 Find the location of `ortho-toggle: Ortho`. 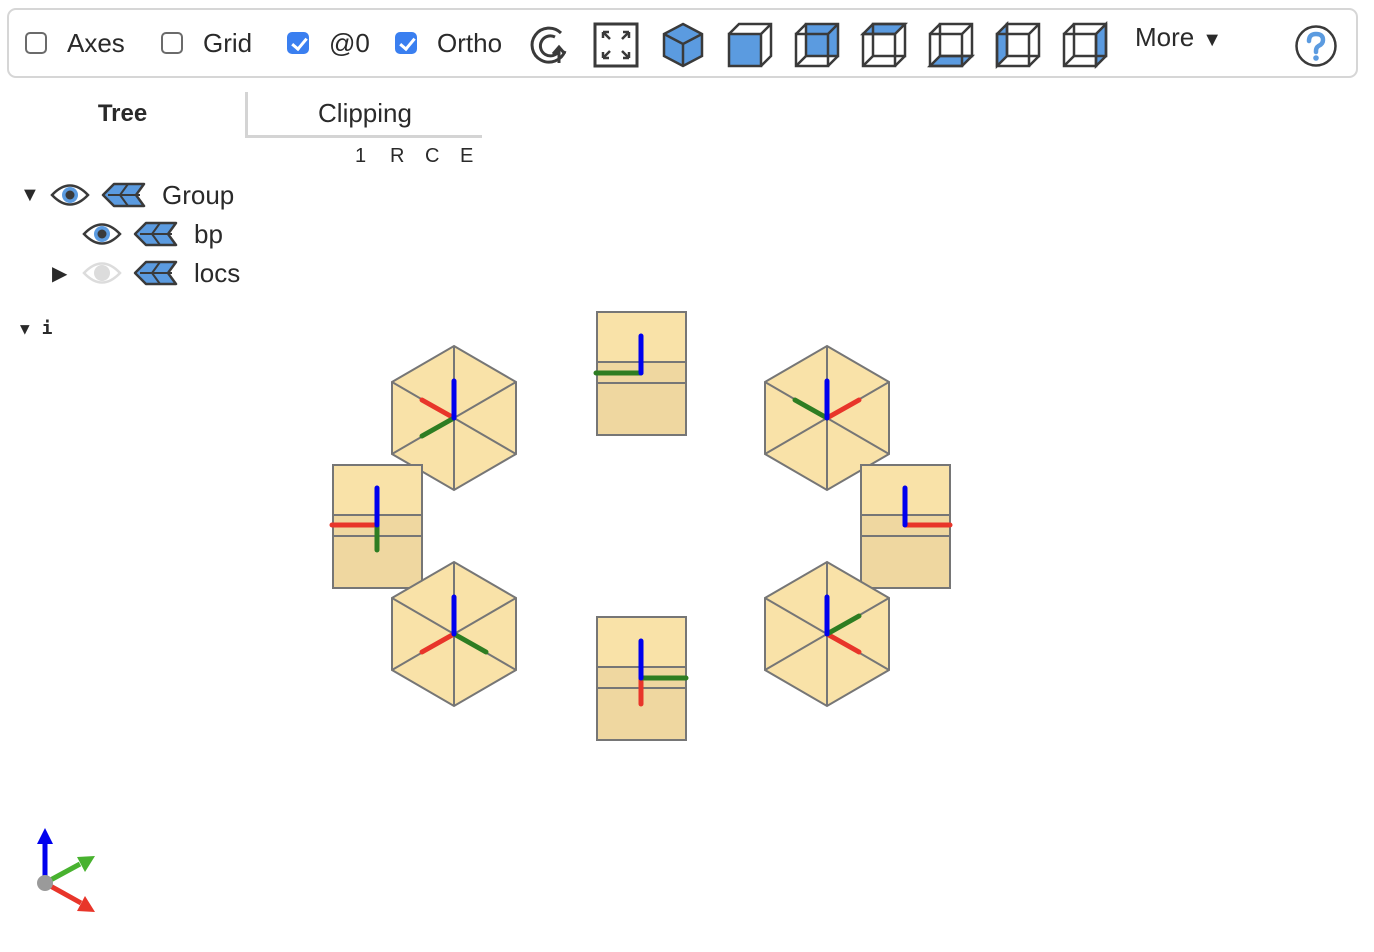

ortho-toggle: Ortho is located at coordinates (448, 43).